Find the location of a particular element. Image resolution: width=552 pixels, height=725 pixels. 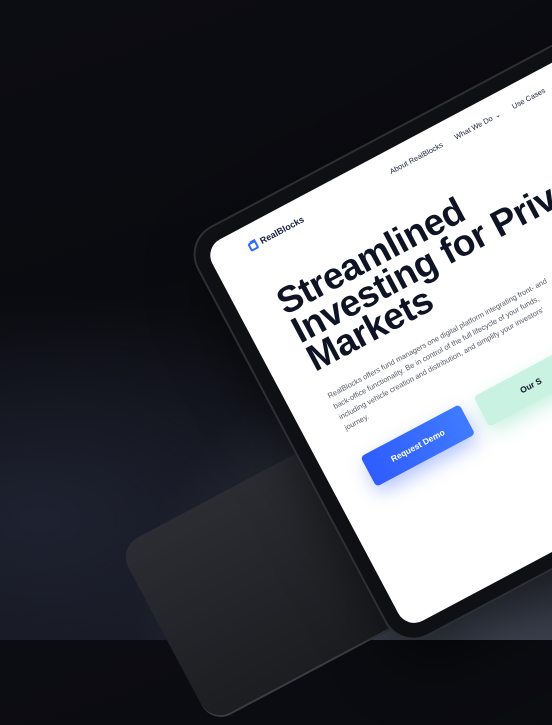

nav-item-label: About RealBlocks is located at coordinates (416, 158).